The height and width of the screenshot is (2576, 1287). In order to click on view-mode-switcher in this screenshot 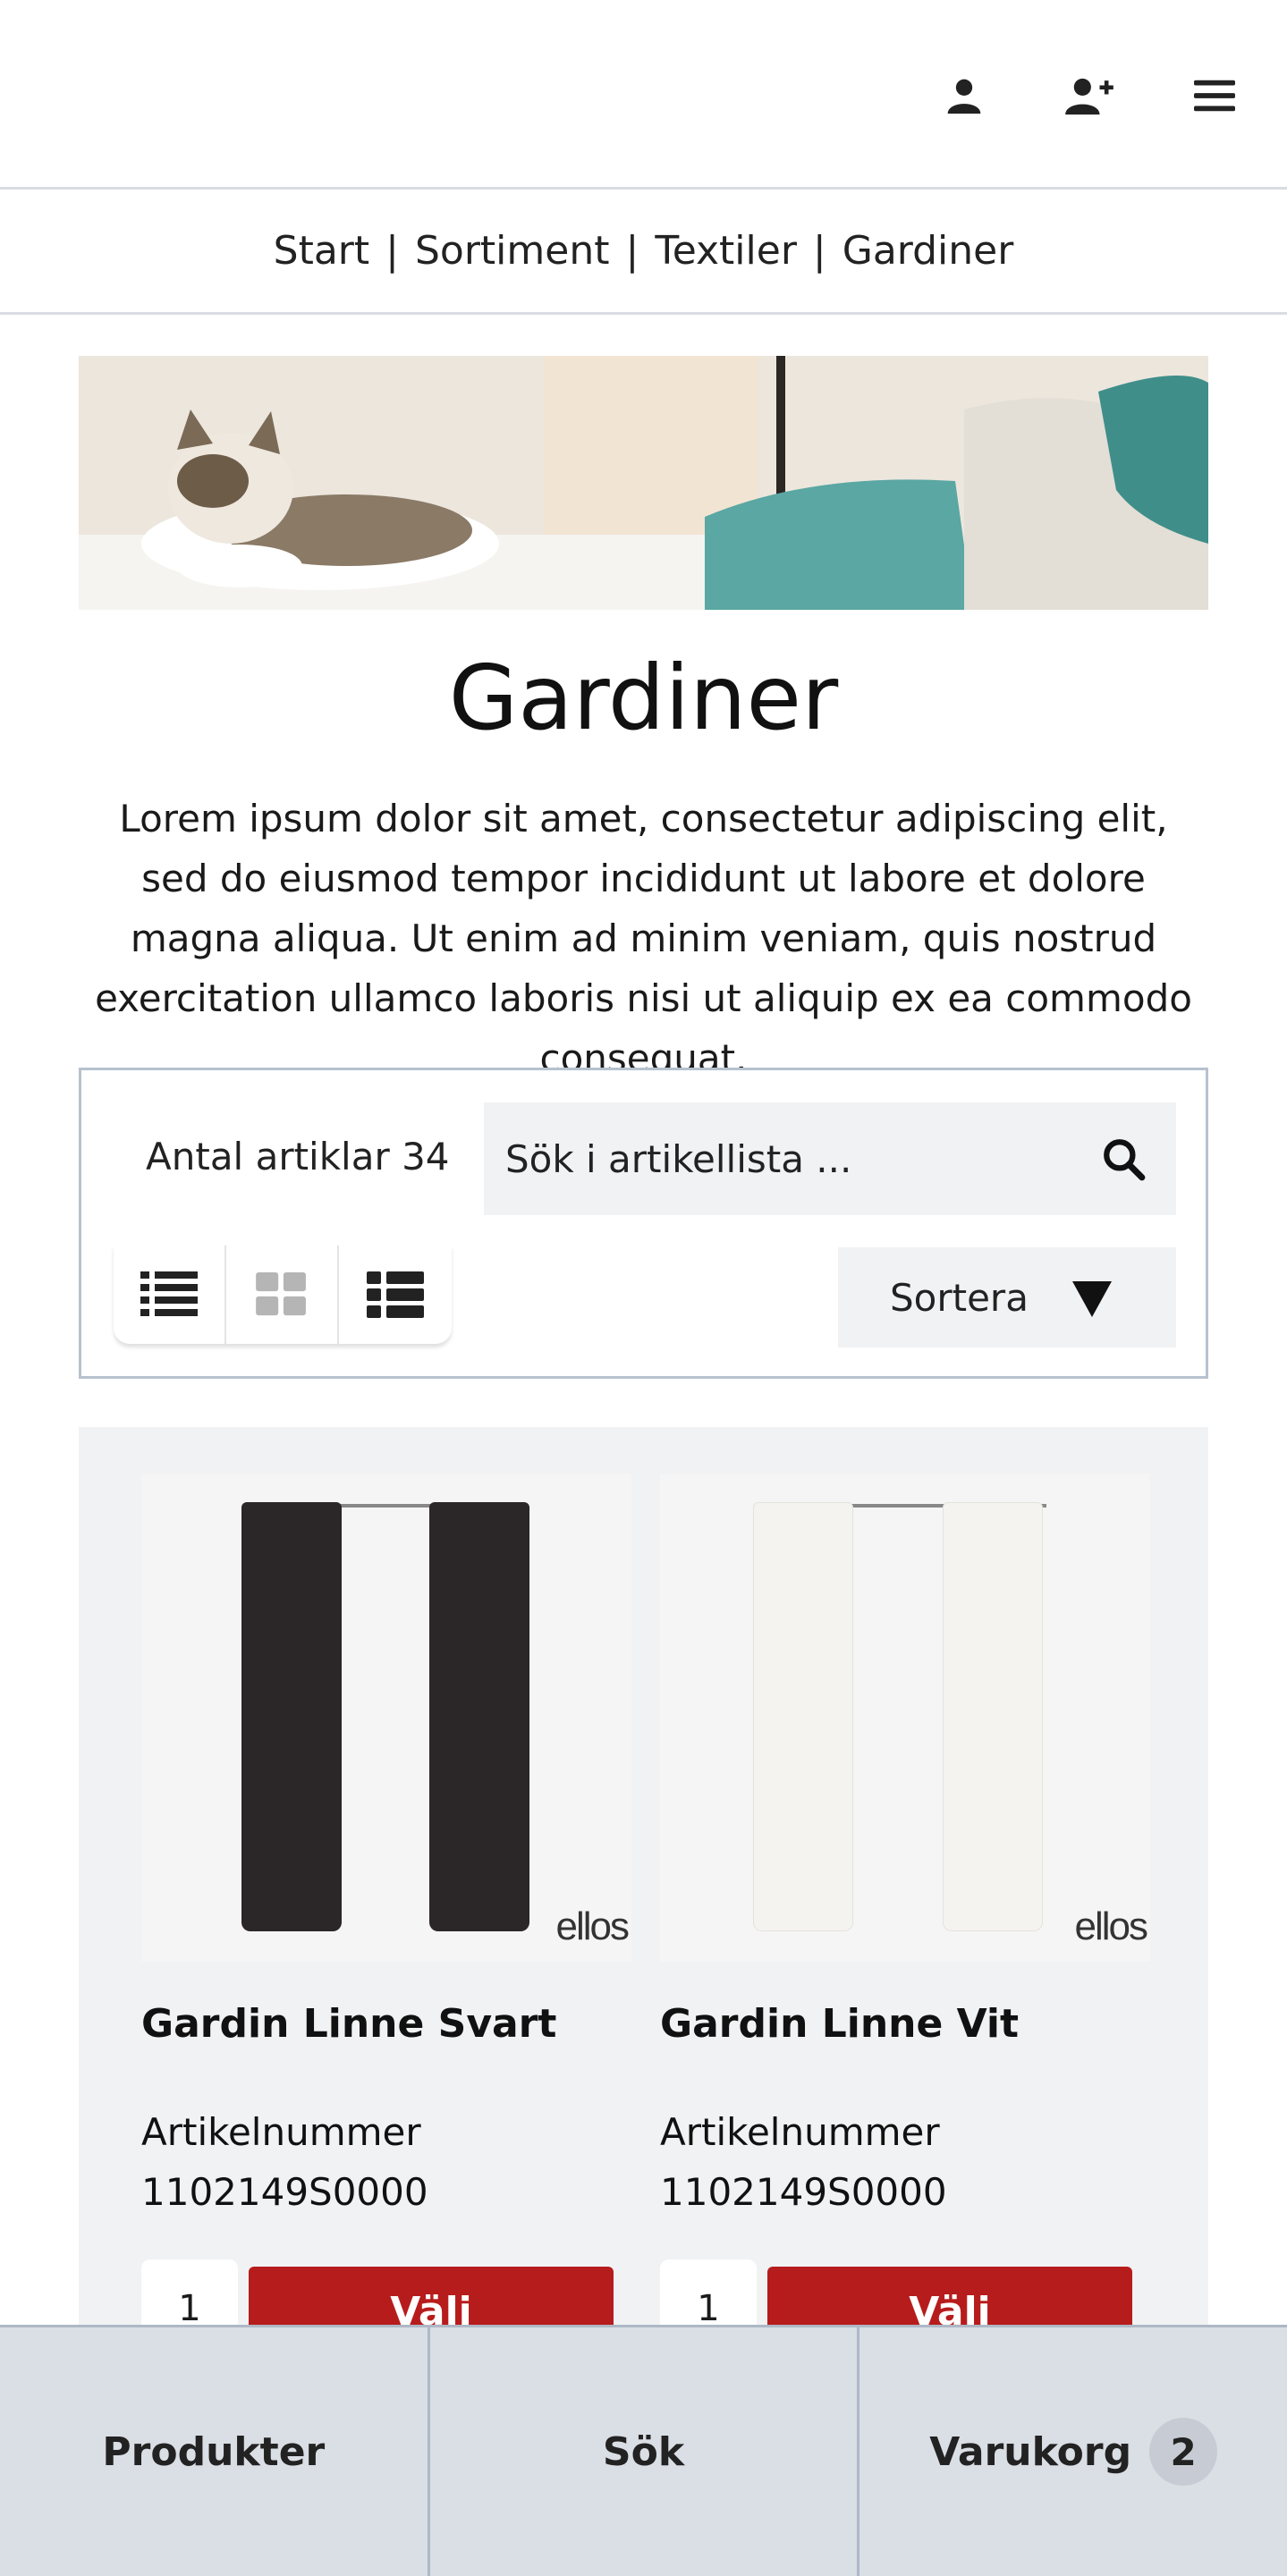, I will do `click(283, 1295)`.